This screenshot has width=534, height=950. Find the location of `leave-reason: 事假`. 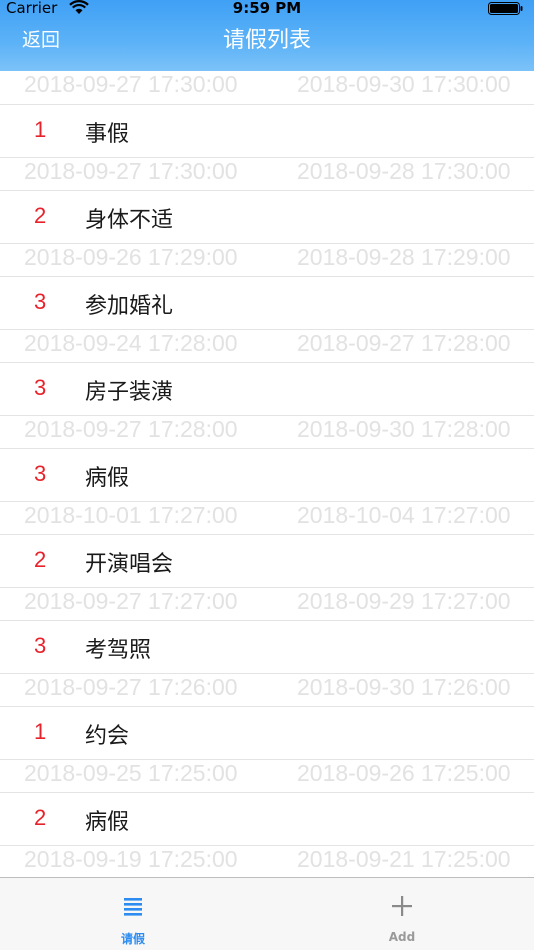

leave-reason: 事假 is located at coordinates (107, 134).